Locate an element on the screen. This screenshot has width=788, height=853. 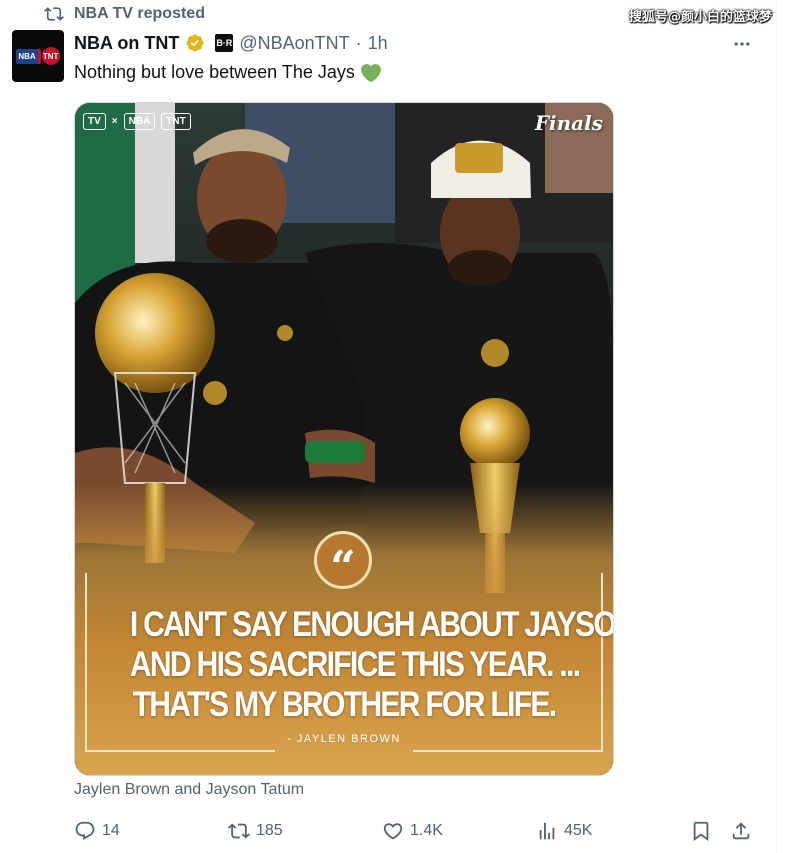
views-count: 45K is located at coordinates (578, 830).